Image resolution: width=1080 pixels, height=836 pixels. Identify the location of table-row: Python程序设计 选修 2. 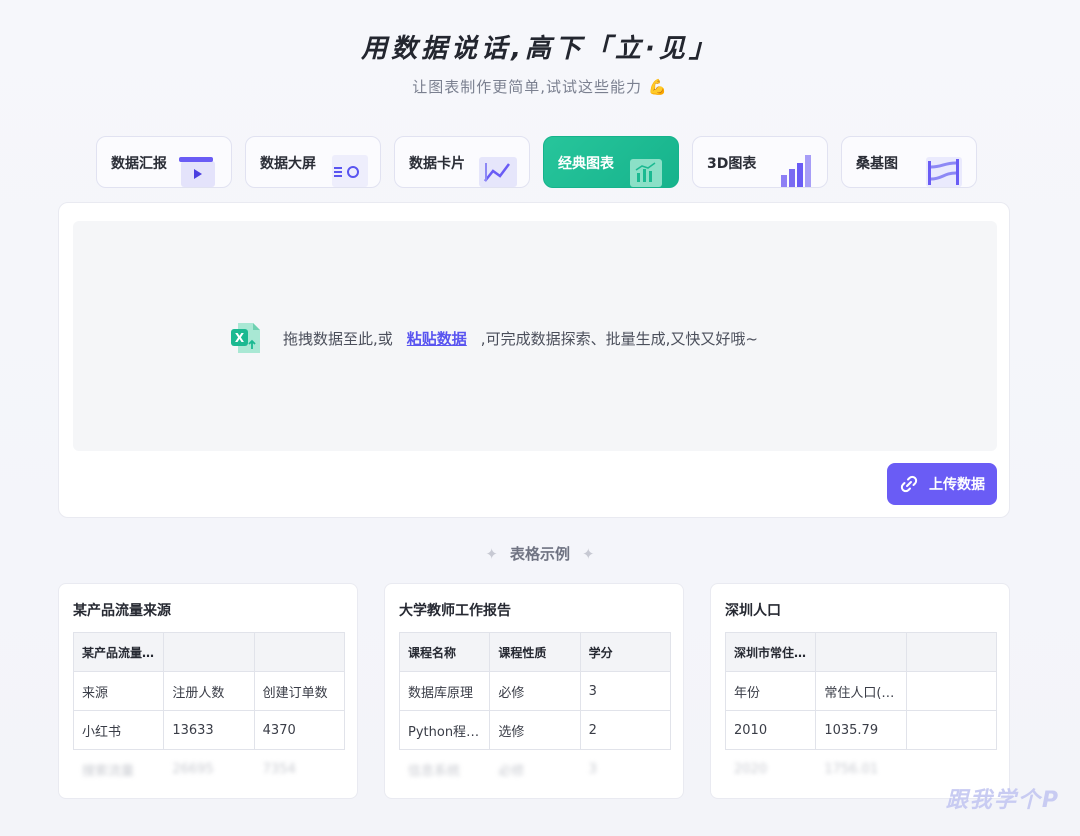
(535, 730).